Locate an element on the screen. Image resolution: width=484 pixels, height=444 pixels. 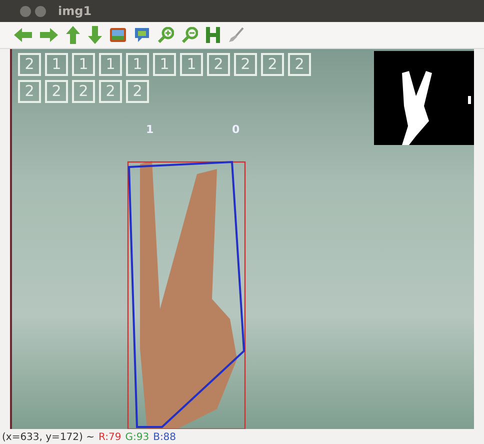
zoom-out-icon is located at coordinates (190, 35).